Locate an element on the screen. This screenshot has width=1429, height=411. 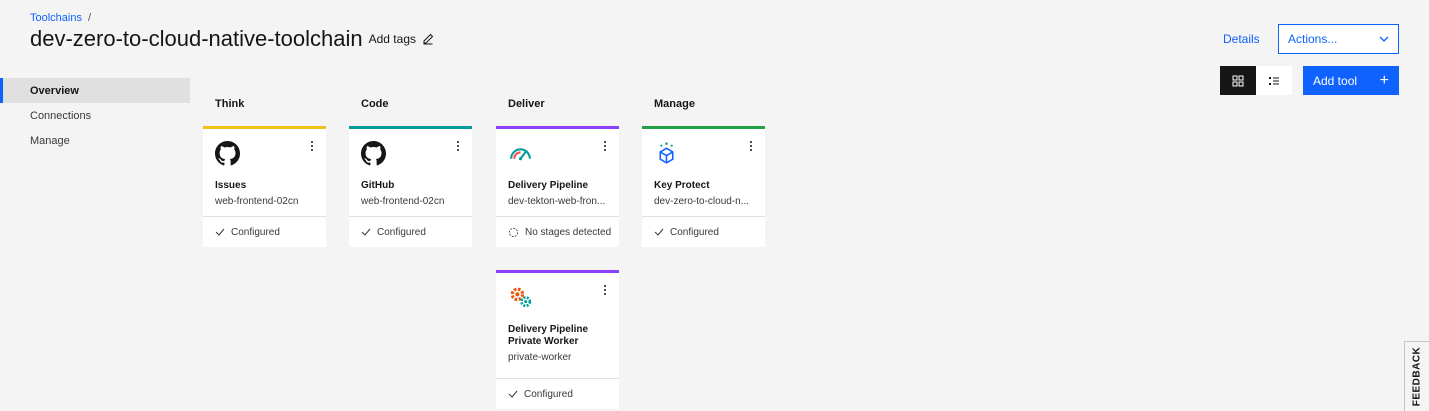
view-toggle is located at coordinates (1256, 80).